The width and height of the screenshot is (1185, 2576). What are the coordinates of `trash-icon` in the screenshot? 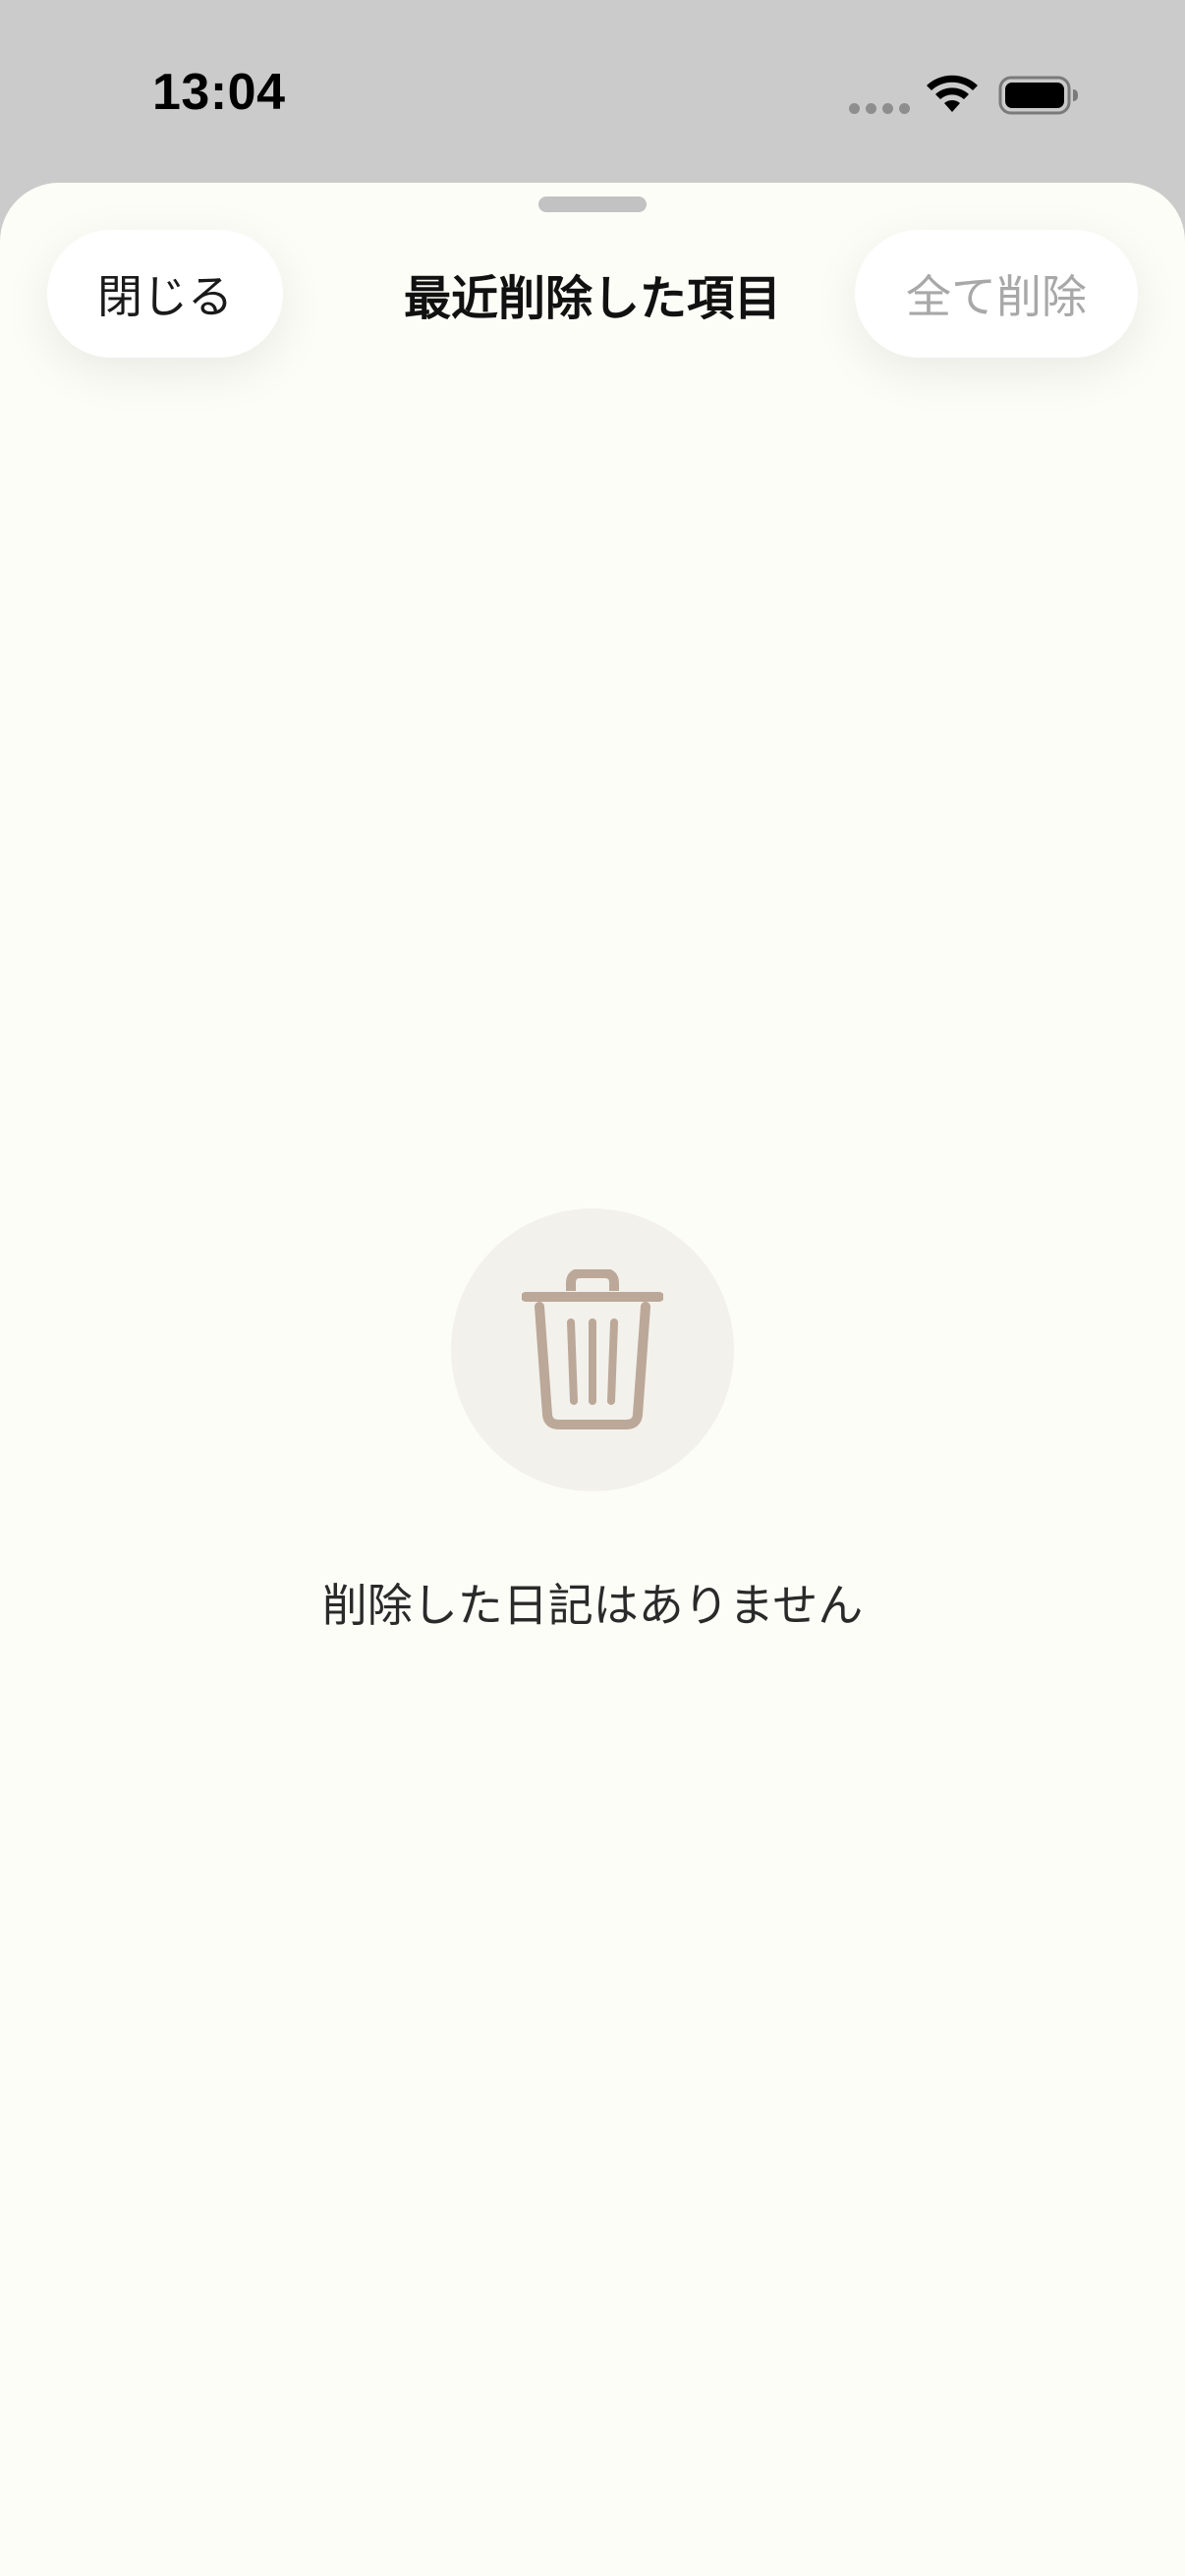 It's located at (592, 1349).